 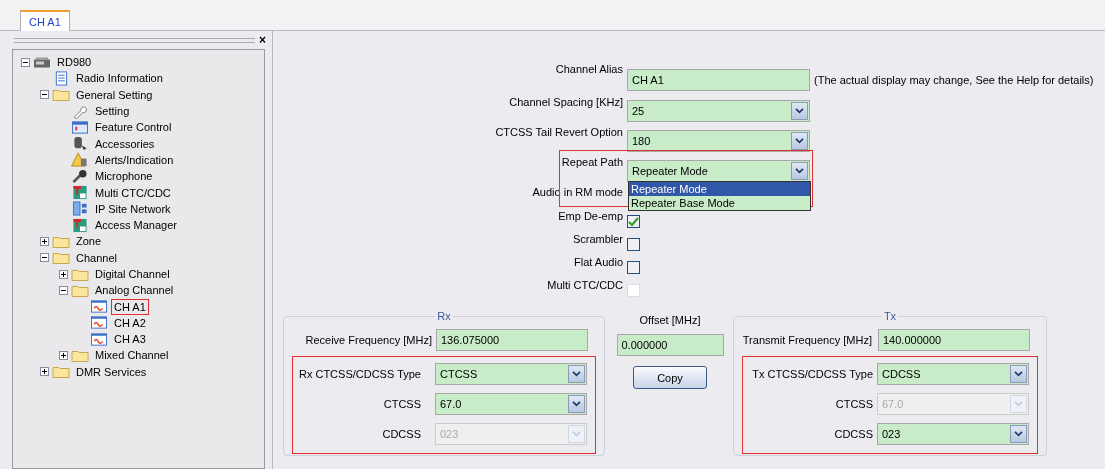 I want to click on tab: CH A1, so click(x=45, y=20).